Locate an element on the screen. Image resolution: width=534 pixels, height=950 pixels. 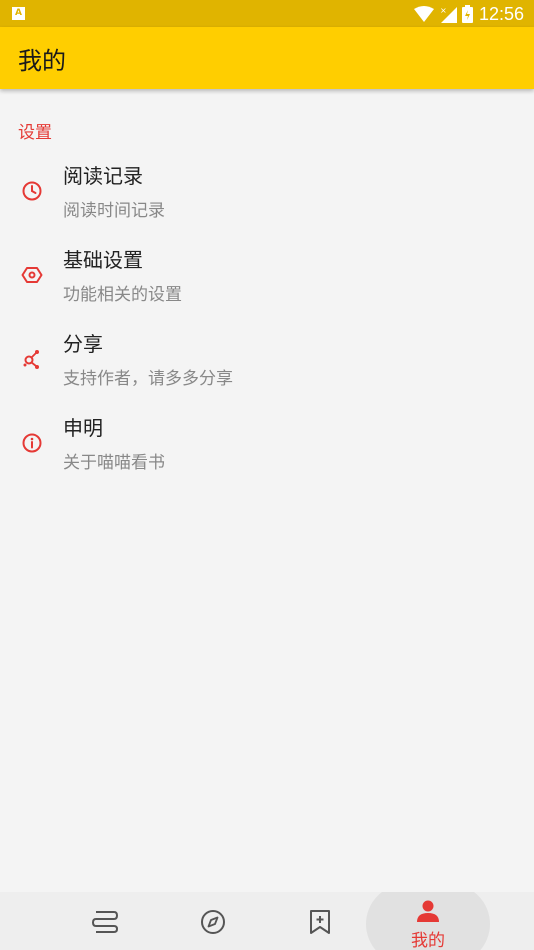
app-bar: 我的 is located at coordinates (267, 58).